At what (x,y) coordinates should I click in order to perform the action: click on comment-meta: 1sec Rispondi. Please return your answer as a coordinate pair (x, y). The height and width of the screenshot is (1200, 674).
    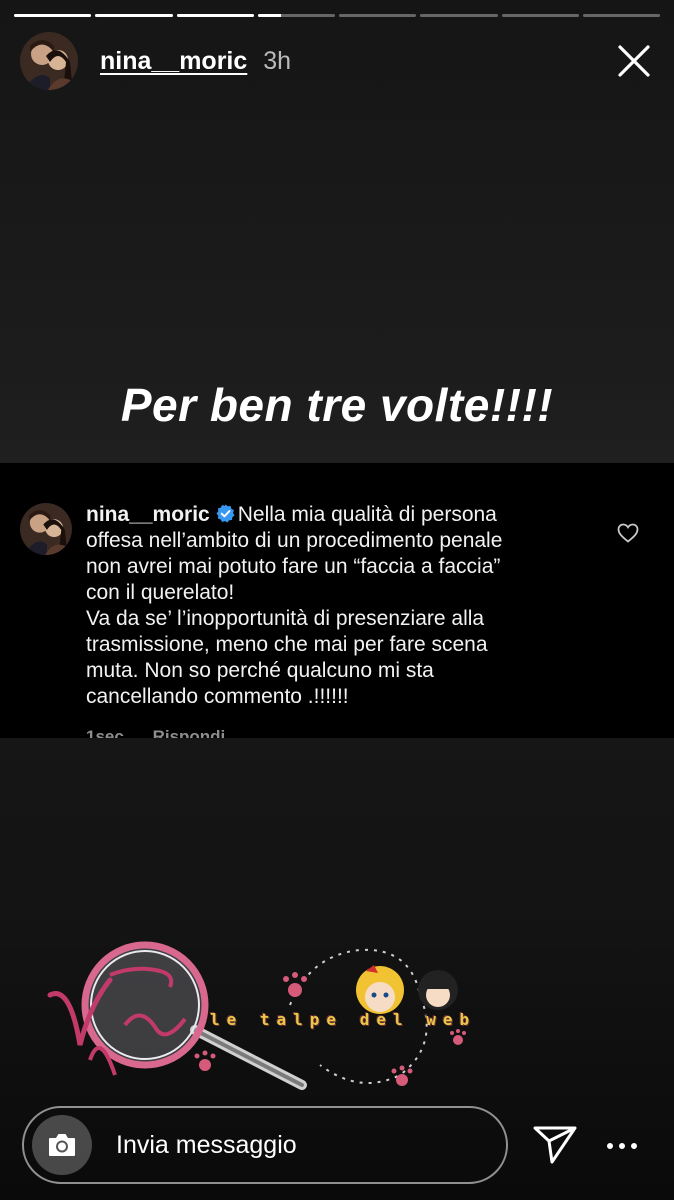
    Looking at the image, I should click on (167, 732).